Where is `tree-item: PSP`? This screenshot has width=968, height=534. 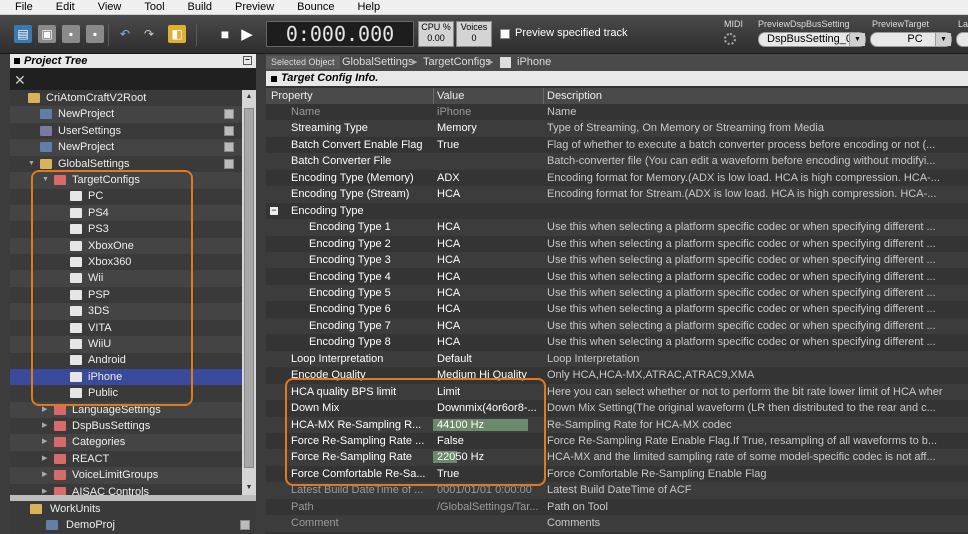 tree-item: PSP is located at coordinates (126, 295).